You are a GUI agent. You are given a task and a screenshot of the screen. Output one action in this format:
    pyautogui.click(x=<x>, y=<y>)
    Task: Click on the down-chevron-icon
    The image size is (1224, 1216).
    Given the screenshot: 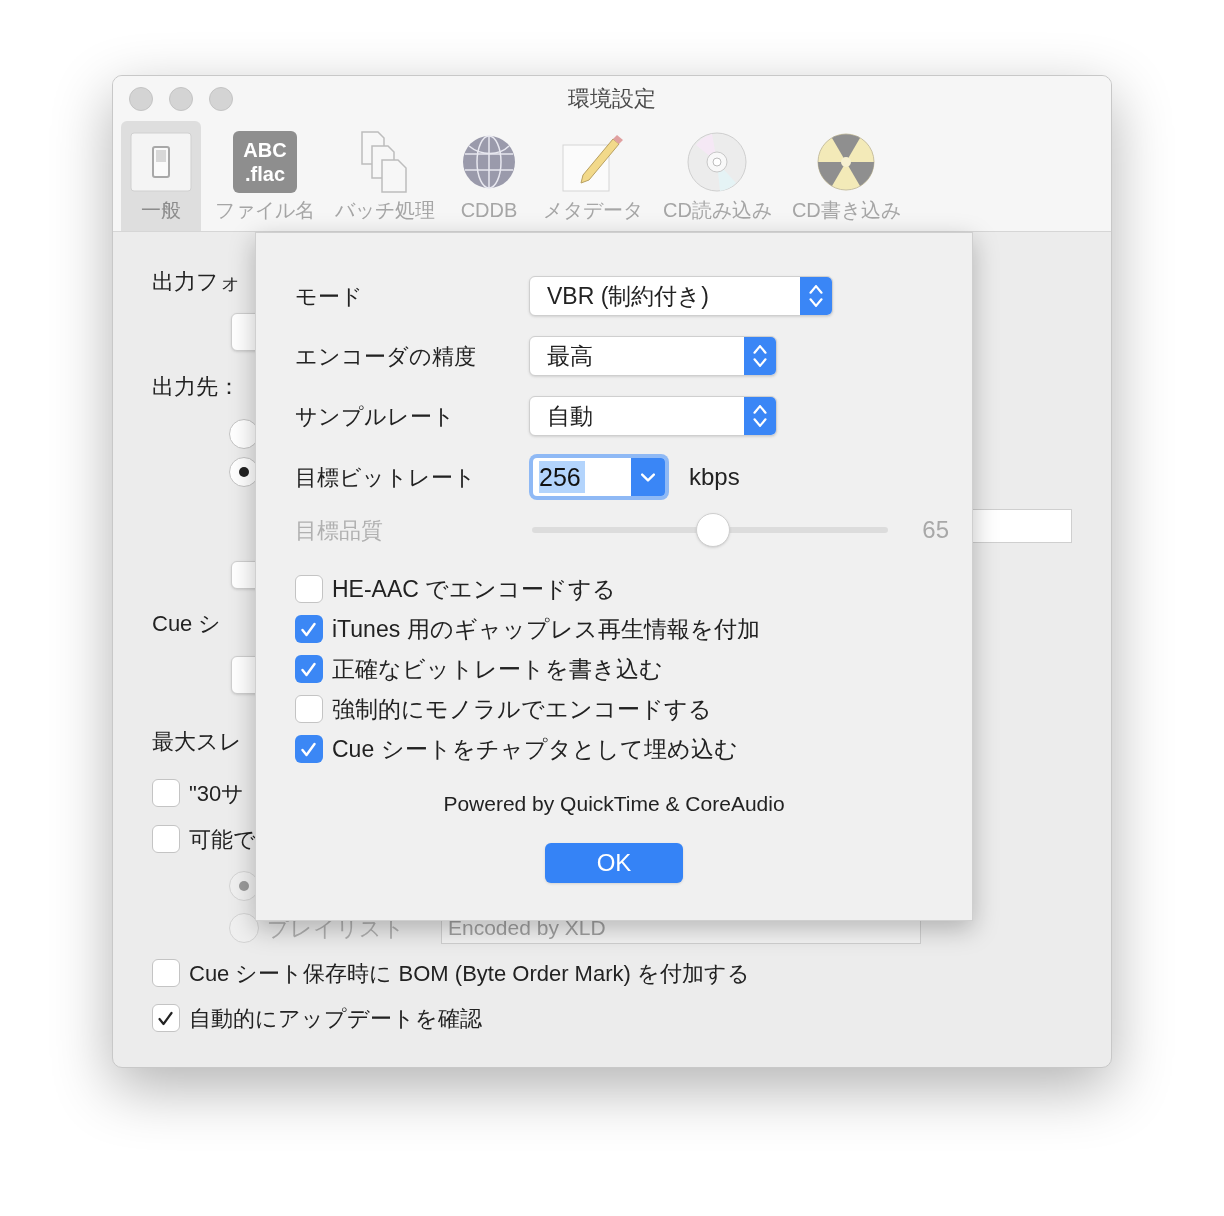 What is the action you would take?
    pyautogui.click(x=648, y=477)
    